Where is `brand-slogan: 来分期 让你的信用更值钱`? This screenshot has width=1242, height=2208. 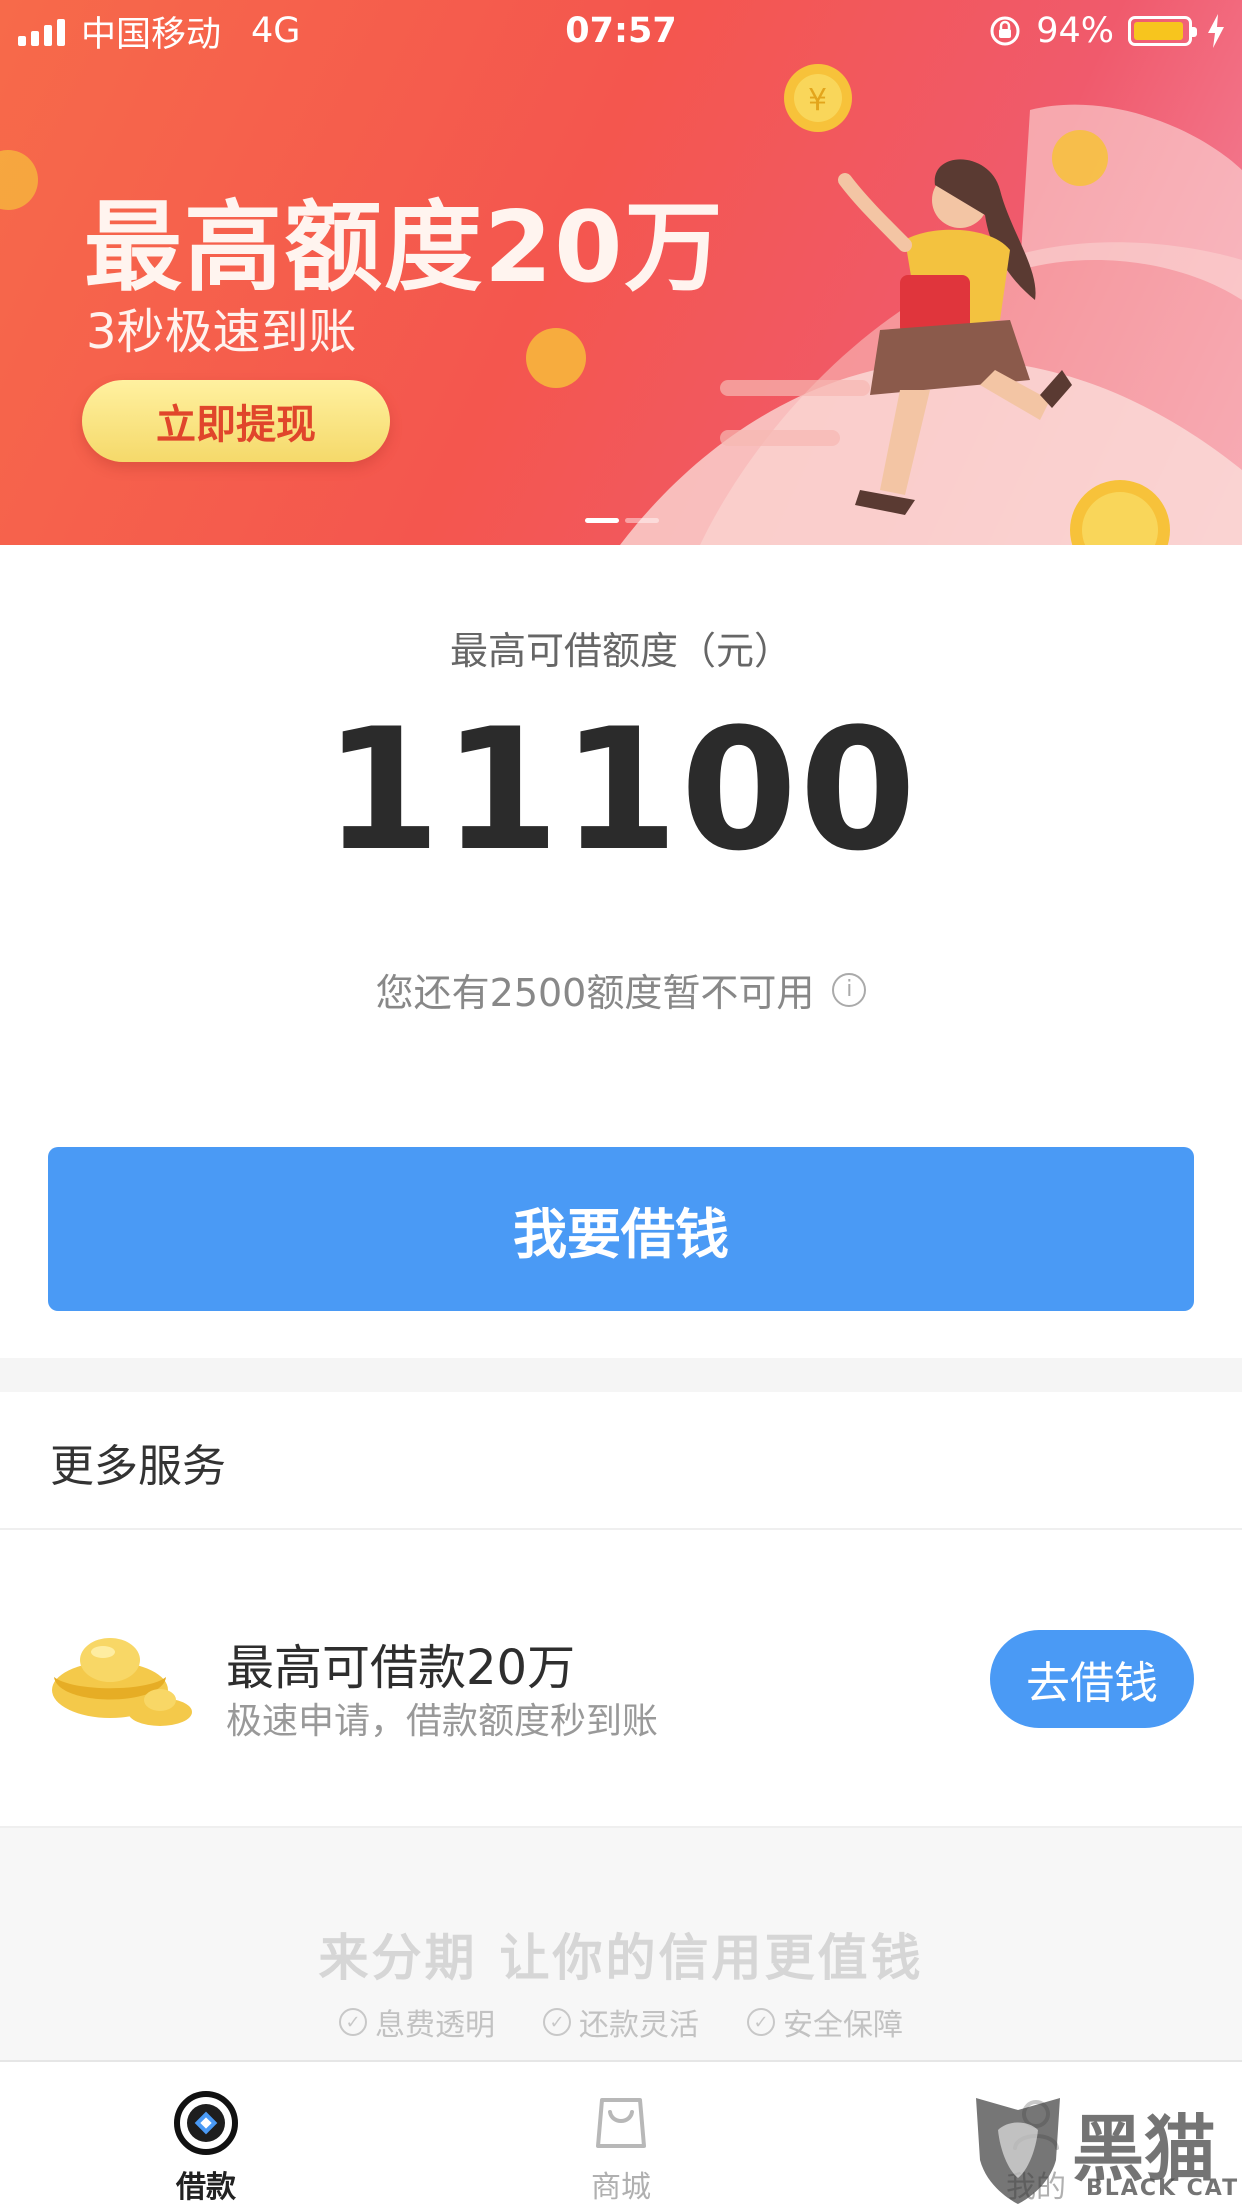 brand-slogan: 来分期 让你的信用更值钱 is located at coordinates (621, 1954).